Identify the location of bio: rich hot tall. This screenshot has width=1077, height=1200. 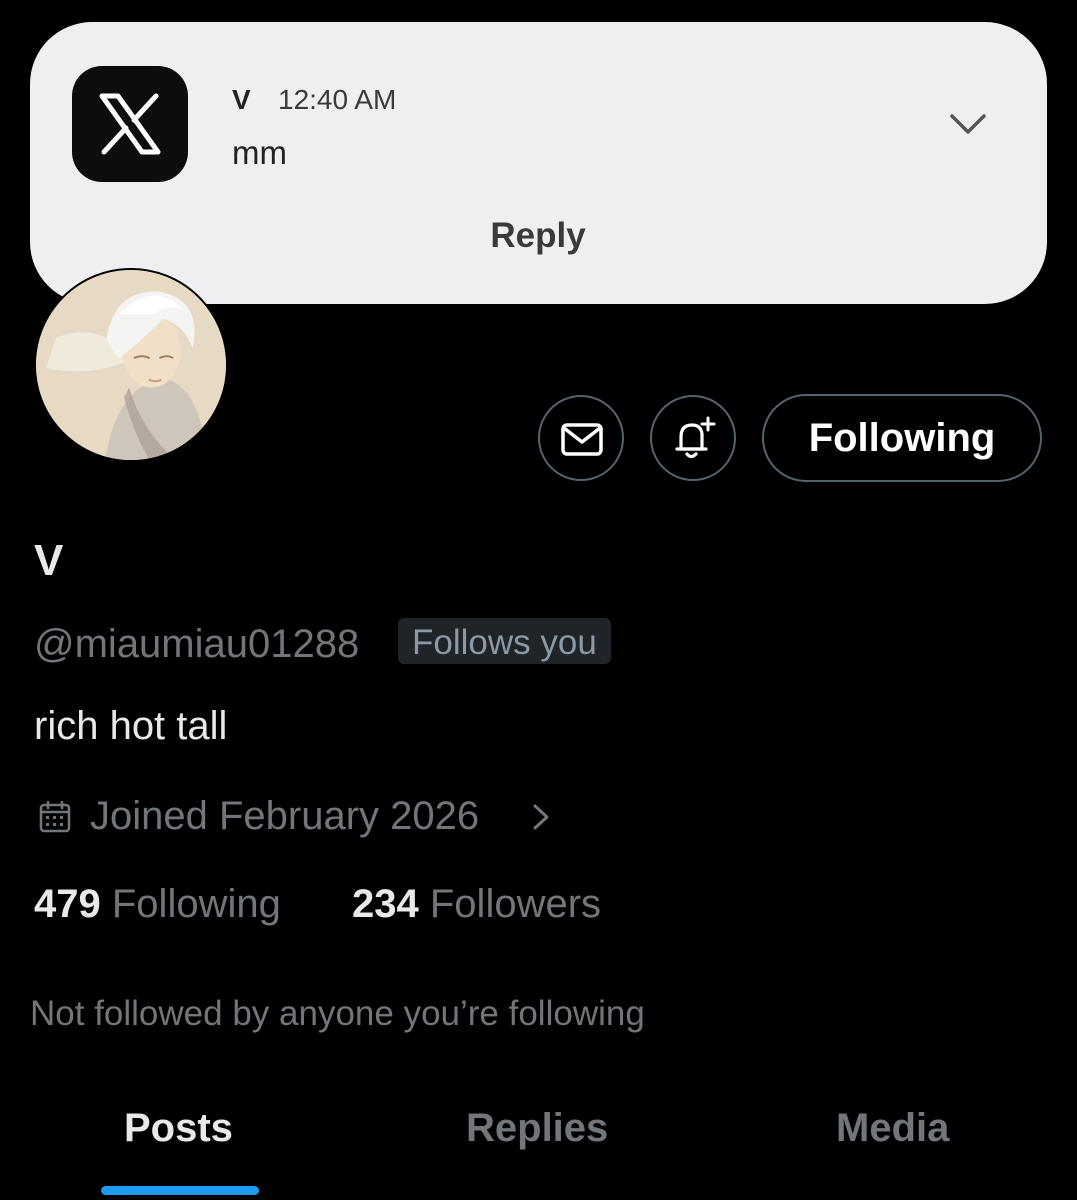
(131, 726).